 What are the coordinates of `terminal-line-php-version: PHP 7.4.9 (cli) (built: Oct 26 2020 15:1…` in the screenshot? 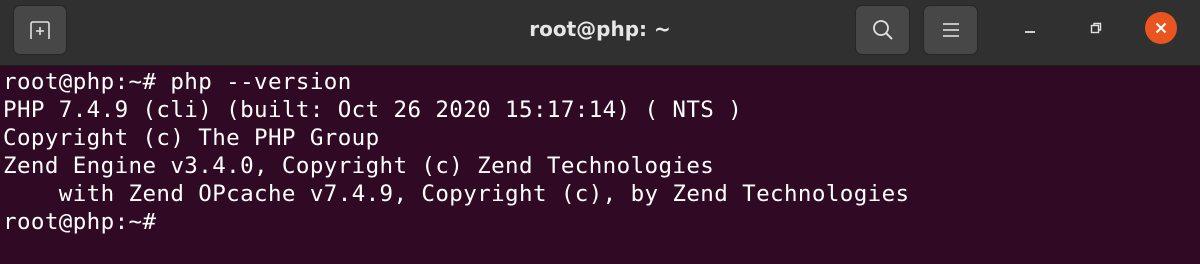 It's located at (373, 110).